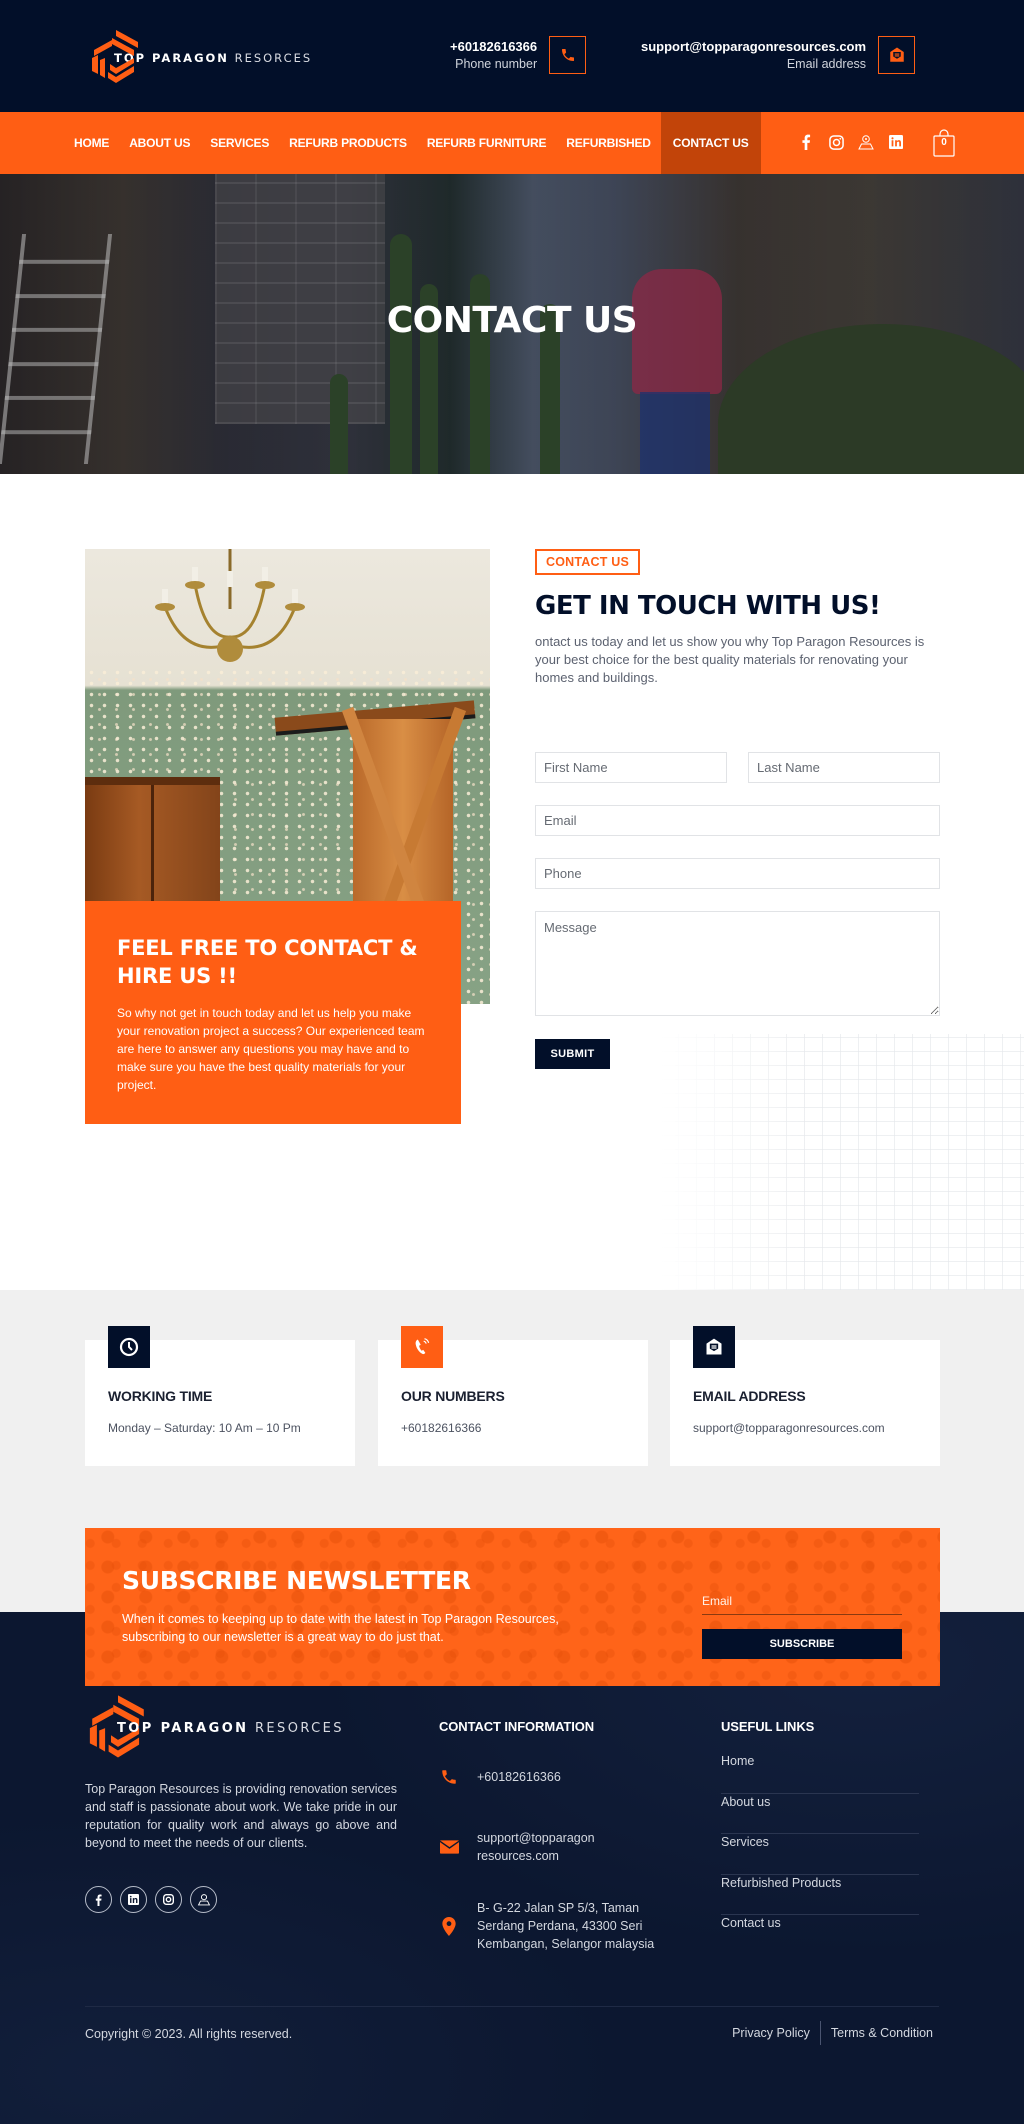 This screenshot has height=2124, width=1024. What do you see at coordinates (486, 143) in the screenshot?
I see `nav-refurb-furniture: REFURB FURNITURE` at bounding box center [486, 143].